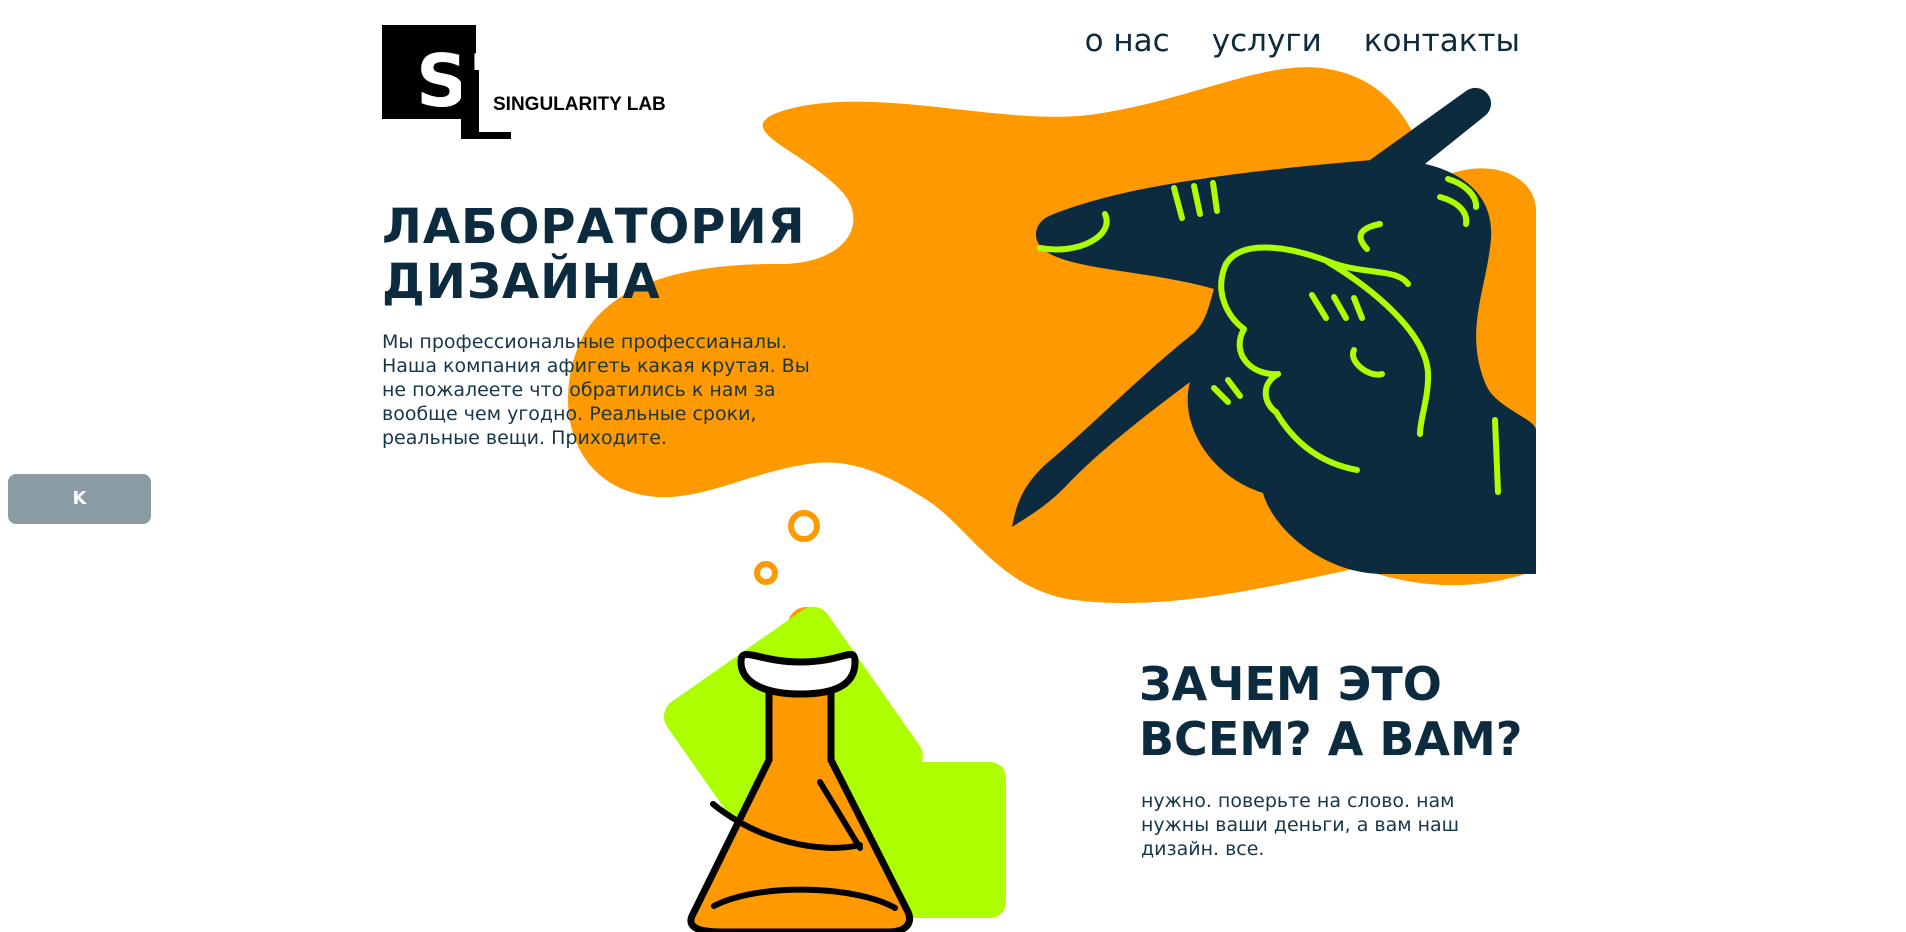  Describe the element at coordinates (1442, 41) in the screenshot. I see `nav-link-contacts: контакты` at that location.